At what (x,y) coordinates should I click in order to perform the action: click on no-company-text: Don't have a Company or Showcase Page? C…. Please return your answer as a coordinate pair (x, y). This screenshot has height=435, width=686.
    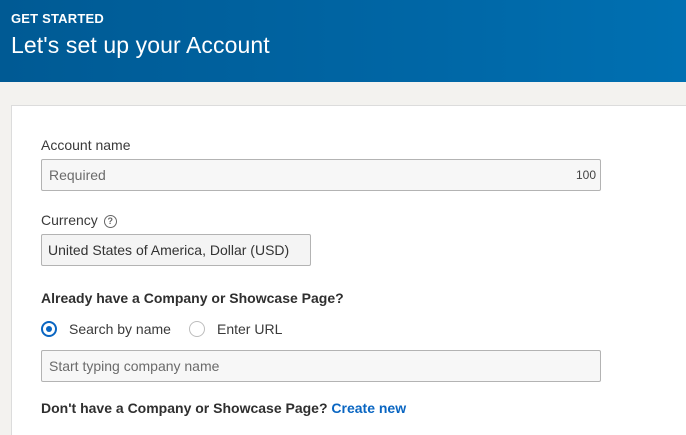
    Looking at the image, I should click on (223, 408).